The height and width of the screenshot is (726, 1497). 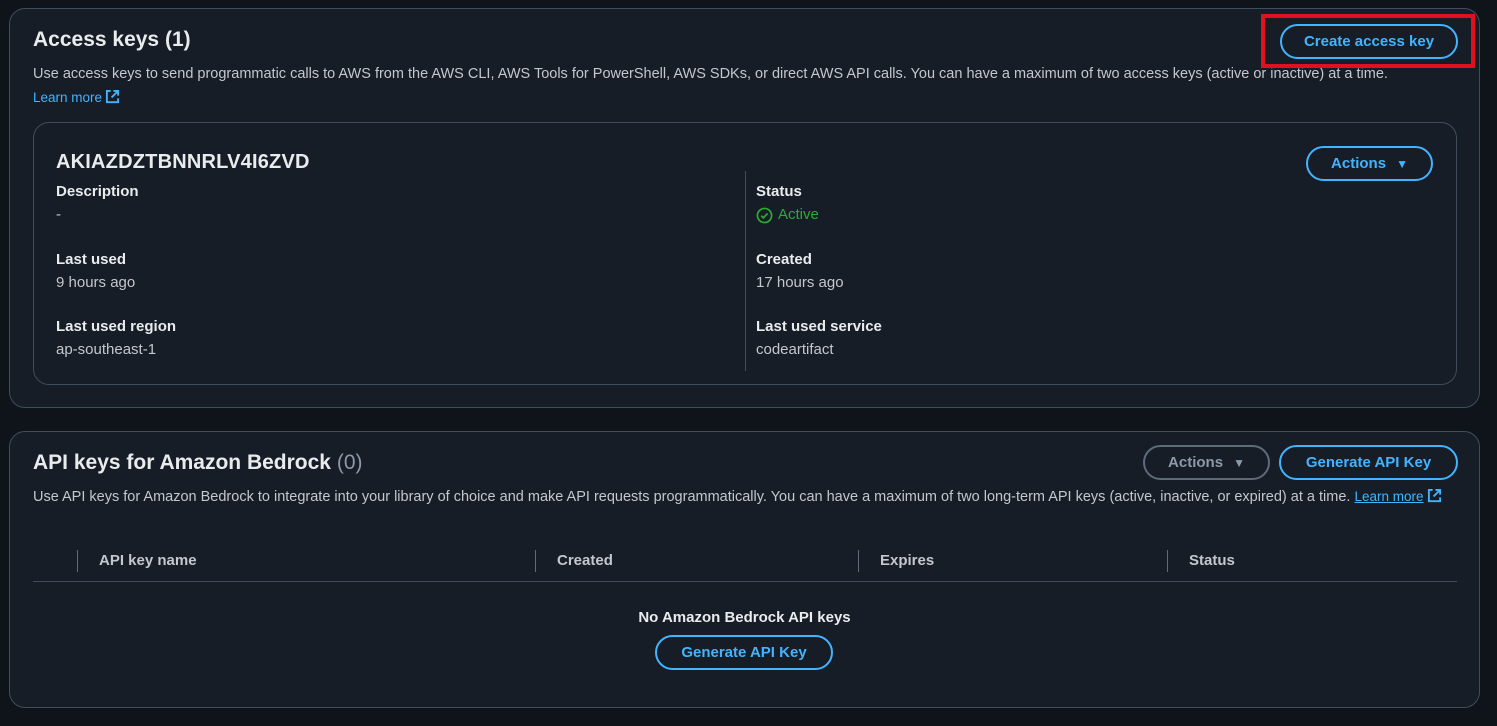 What do you see at coordinates (198, 462) in the screenshot?
I see `bedrock-title: API keys for Amazon Bedrock (0)` at bounding box center [198, 462].